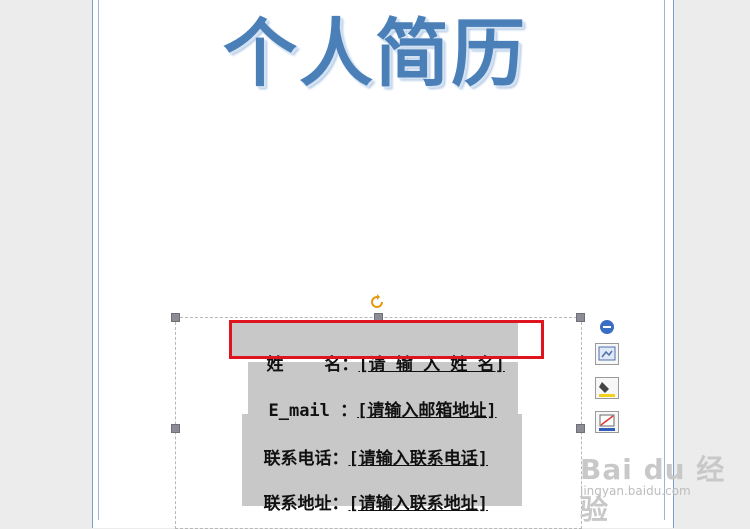 This screenshot has height=529, width=750. What do you see at coordinates (306, 459) in the screenshot?
I see `field-label: 联系电话：` at bounding box center [306, 459].